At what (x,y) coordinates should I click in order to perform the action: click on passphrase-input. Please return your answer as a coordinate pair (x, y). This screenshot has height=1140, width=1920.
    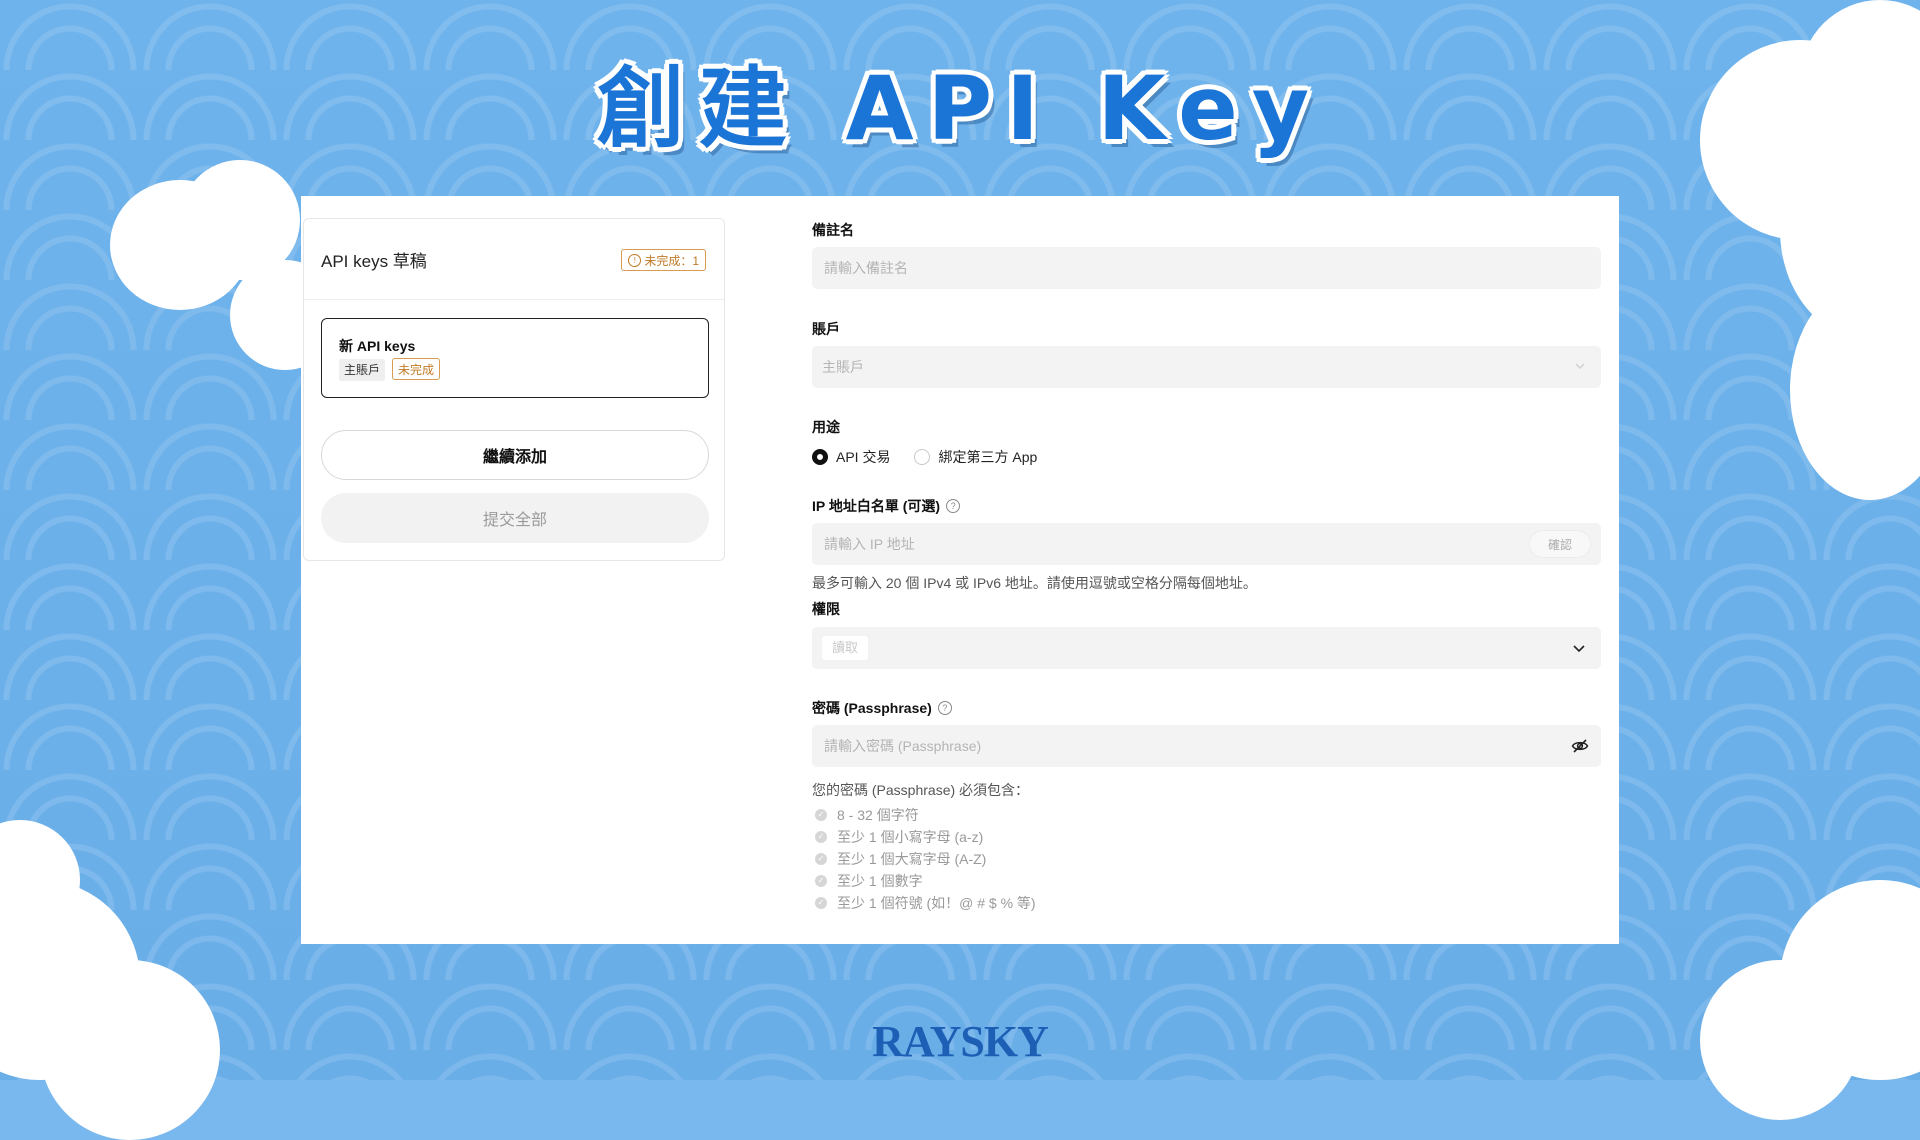
    Looking at the image, I should click on (1206, 746).